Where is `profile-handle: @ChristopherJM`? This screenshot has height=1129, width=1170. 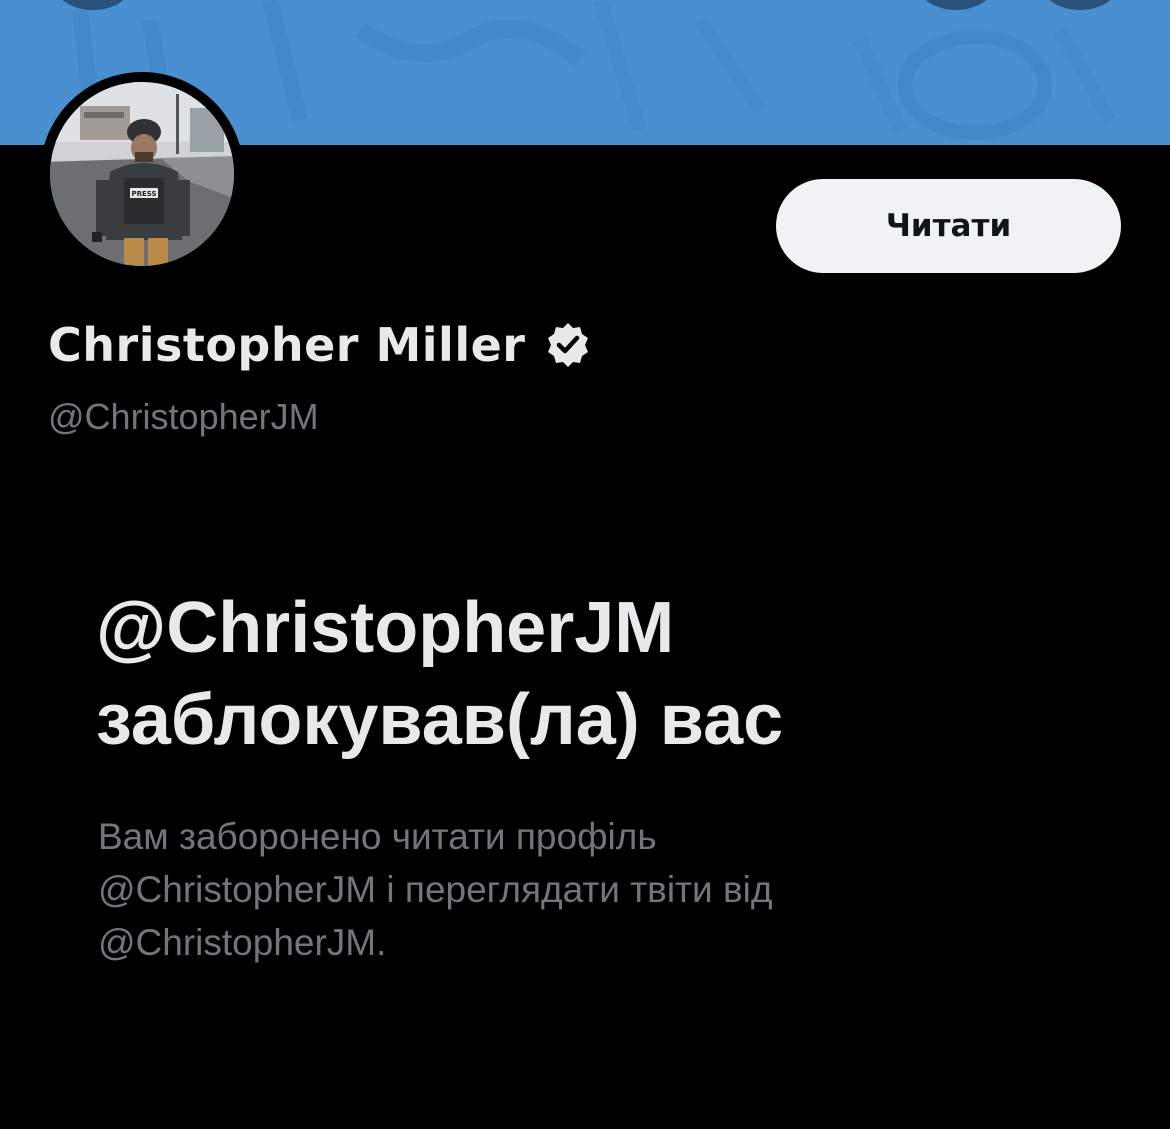 profile-handle: @ChristopherJM is located at coordinates (183, 416).